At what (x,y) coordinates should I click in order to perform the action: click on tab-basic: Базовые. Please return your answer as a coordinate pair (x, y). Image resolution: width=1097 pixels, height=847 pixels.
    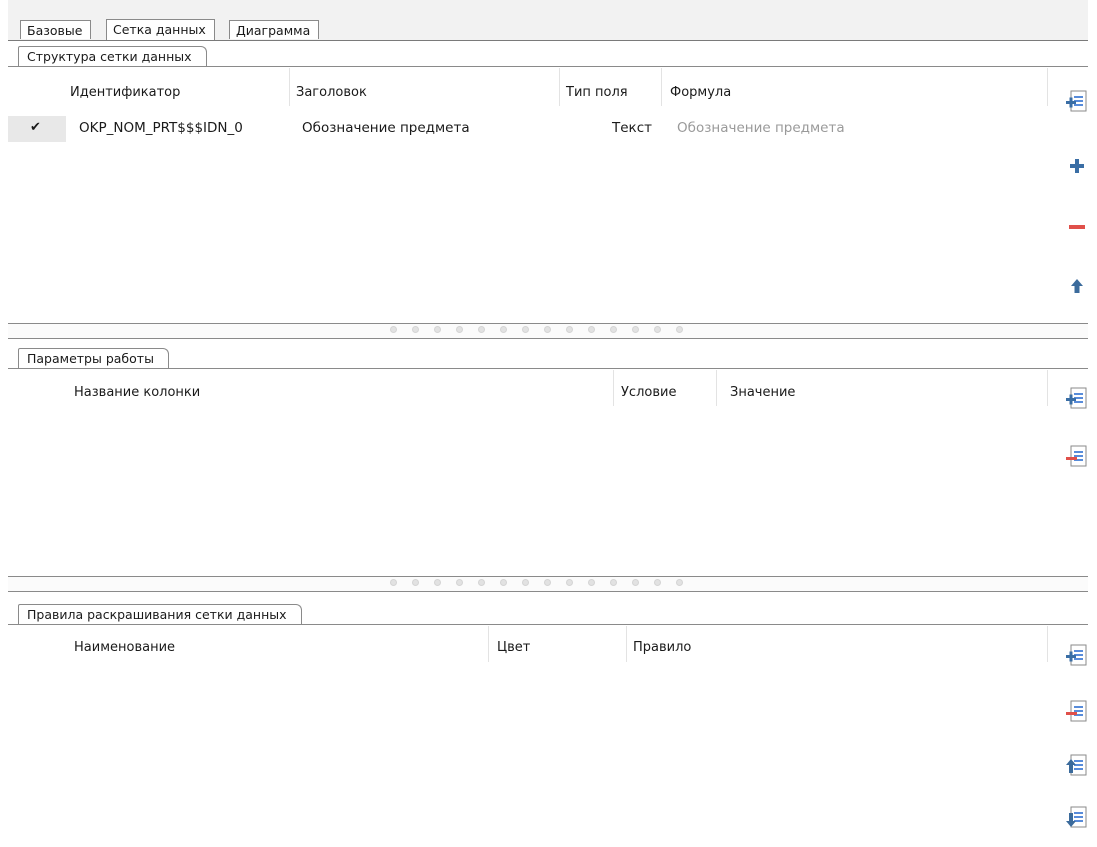
    Looking at the image, I should click on (56, 29).